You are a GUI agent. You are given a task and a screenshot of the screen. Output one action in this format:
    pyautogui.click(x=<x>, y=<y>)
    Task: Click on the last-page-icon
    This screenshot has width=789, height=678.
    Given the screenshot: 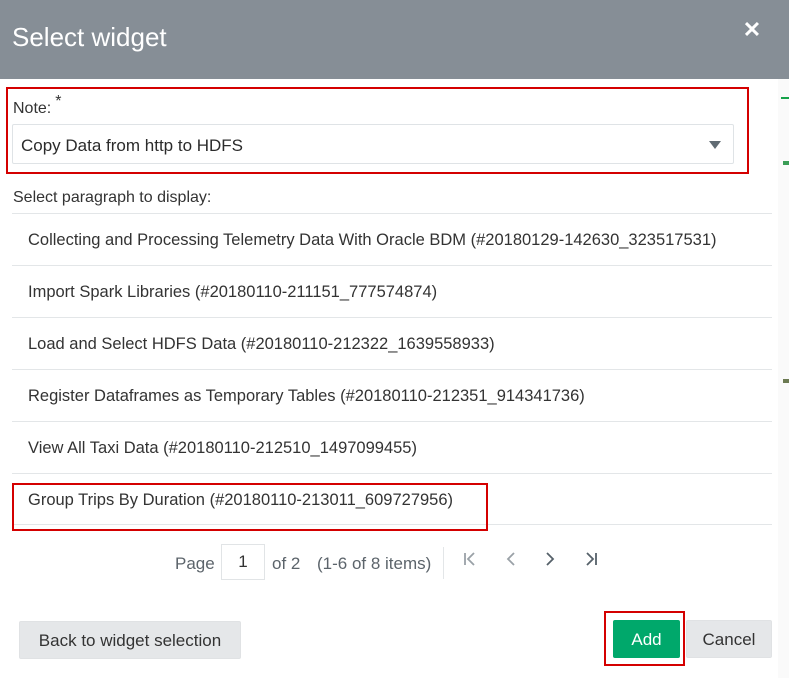 What is the action you would take?
    pyautogui.click(x=591, y=561)
    